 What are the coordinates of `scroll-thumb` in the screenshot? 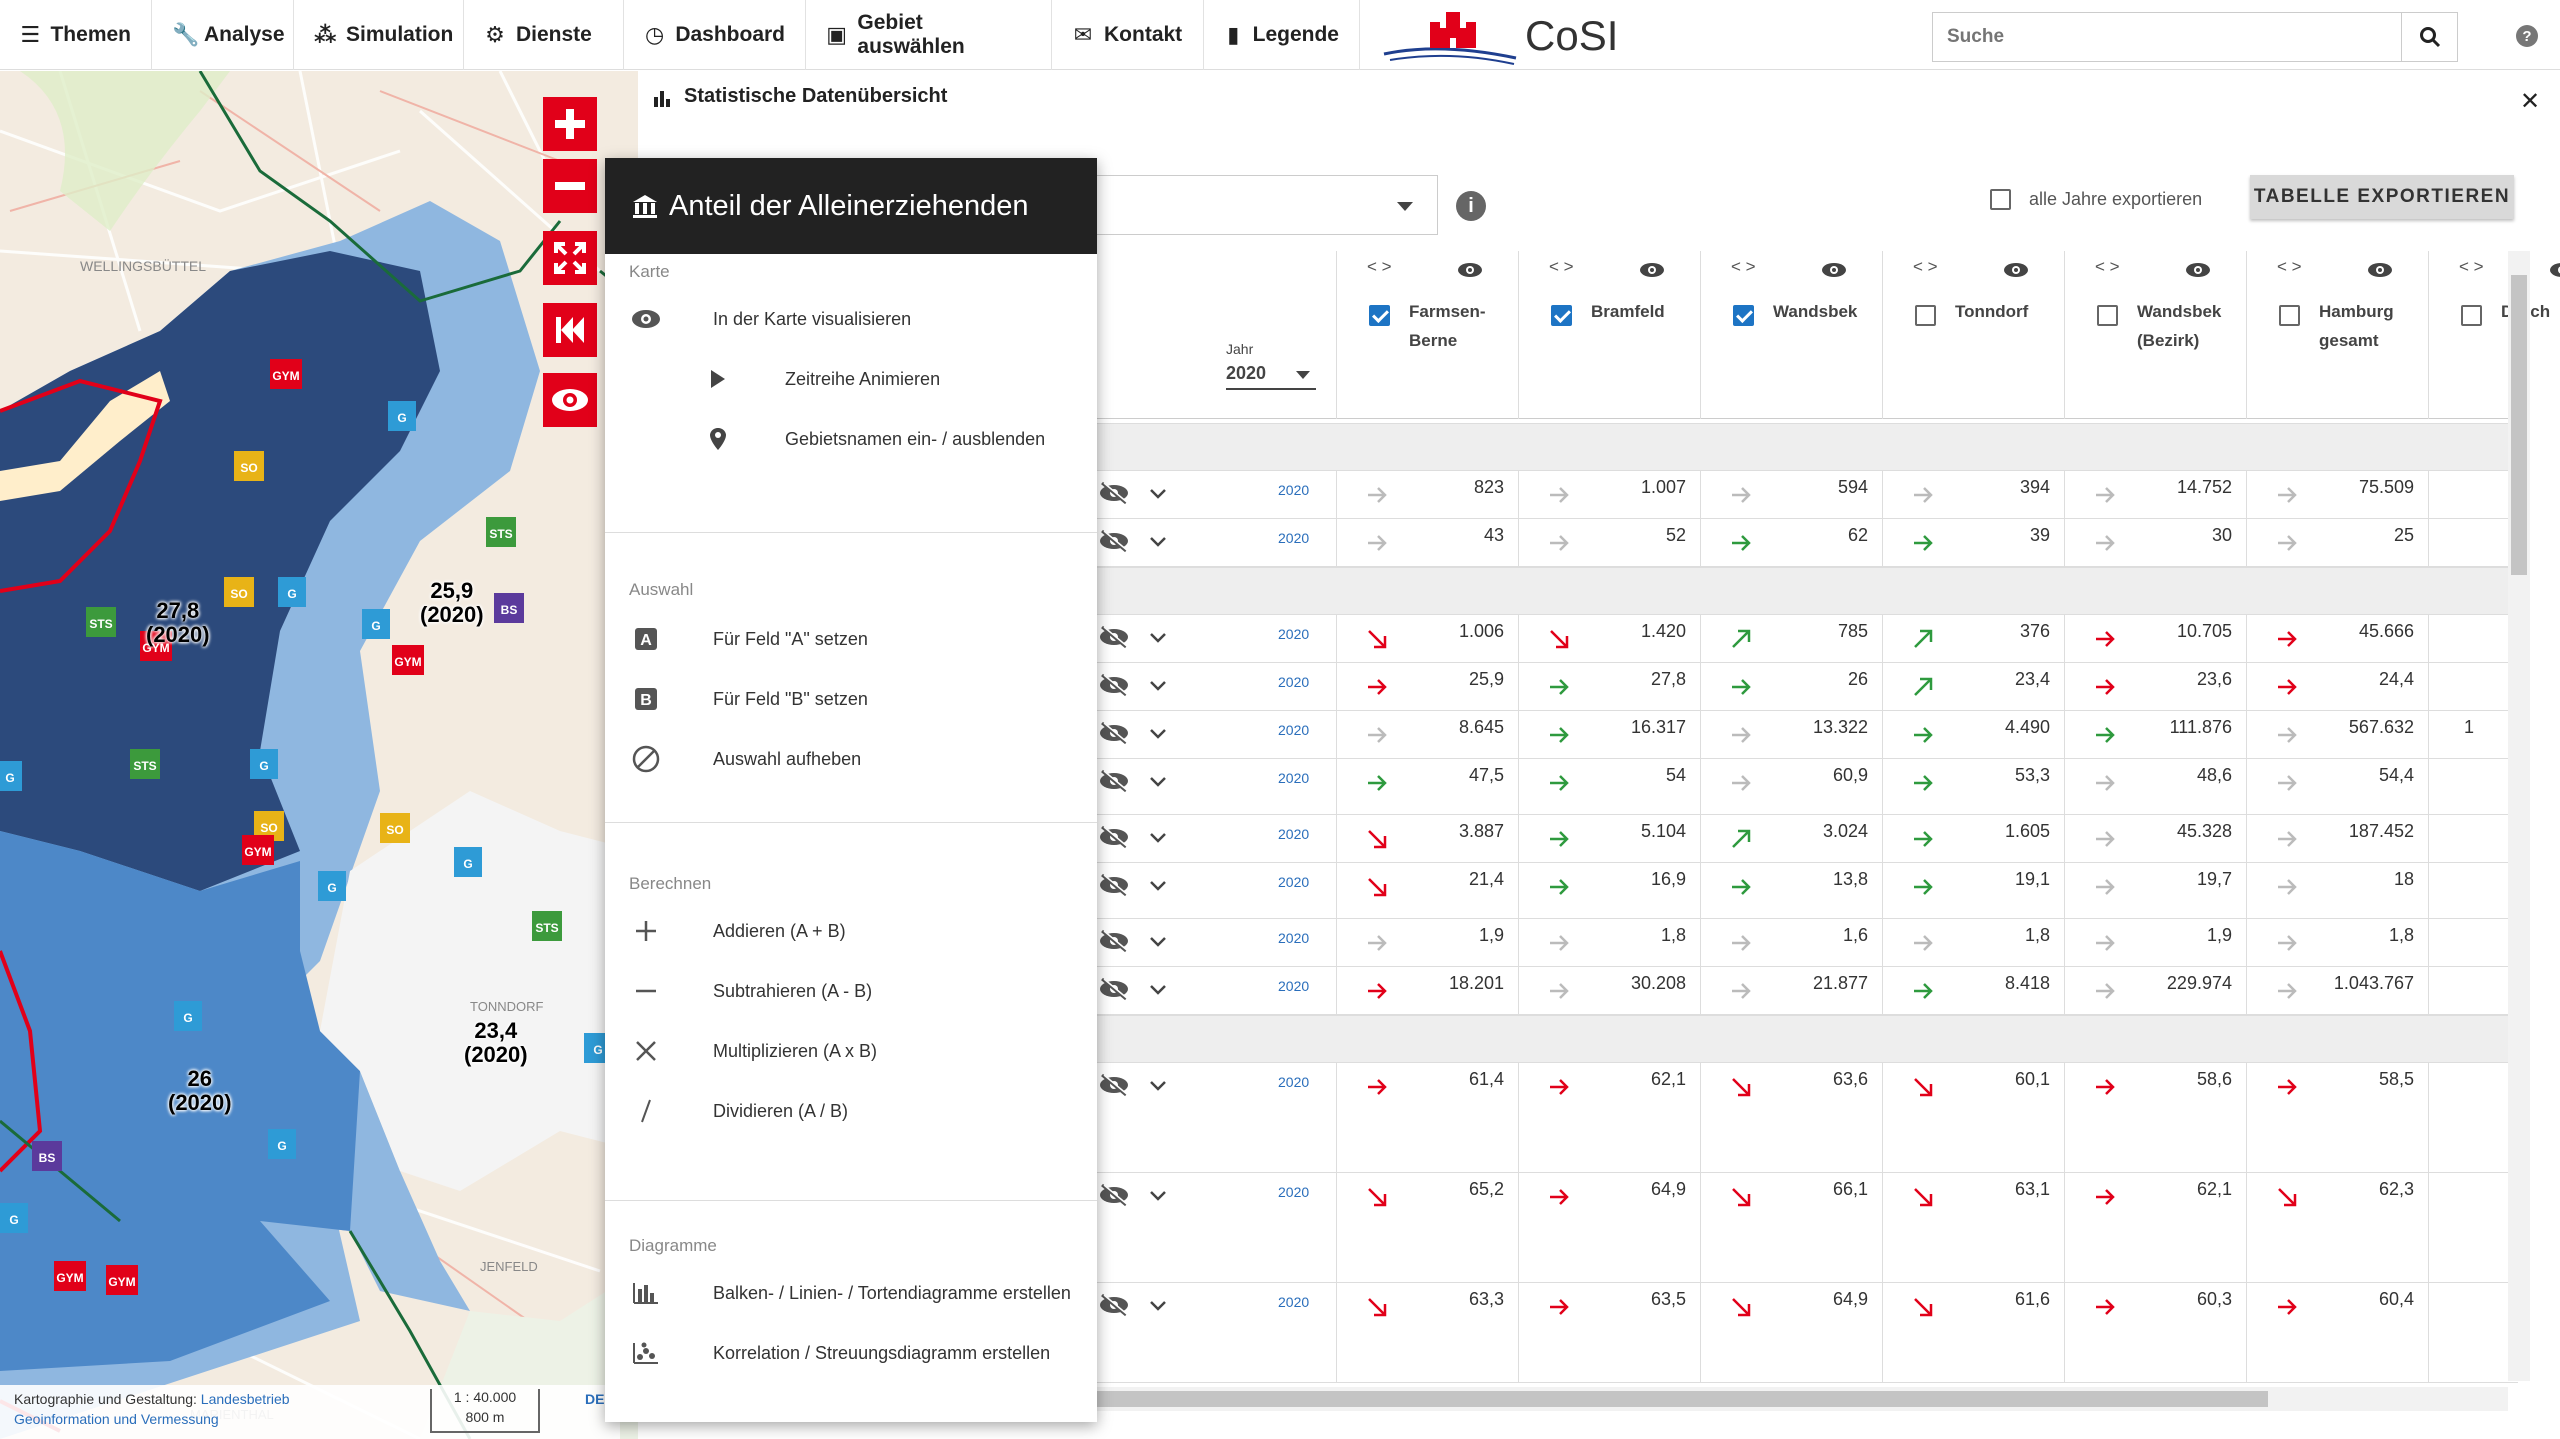 It's located at (2519, 425).